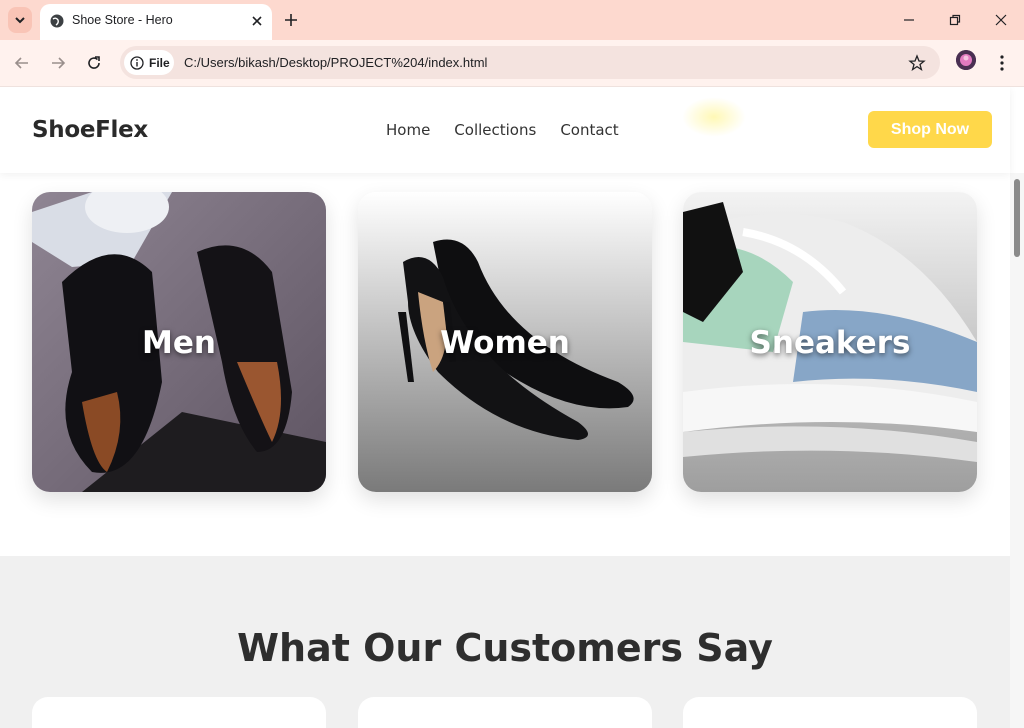 This screenshot has width=1024, height=728. What do you see at coordinates (58, 63) in the screenshot?
I see `forward-icon` at bounding box center [58, 63].